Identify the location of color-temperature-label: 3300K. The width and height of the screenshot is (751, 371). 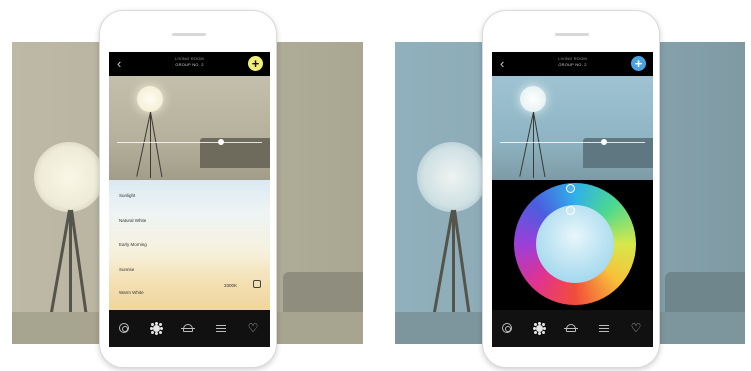
(231, 285).